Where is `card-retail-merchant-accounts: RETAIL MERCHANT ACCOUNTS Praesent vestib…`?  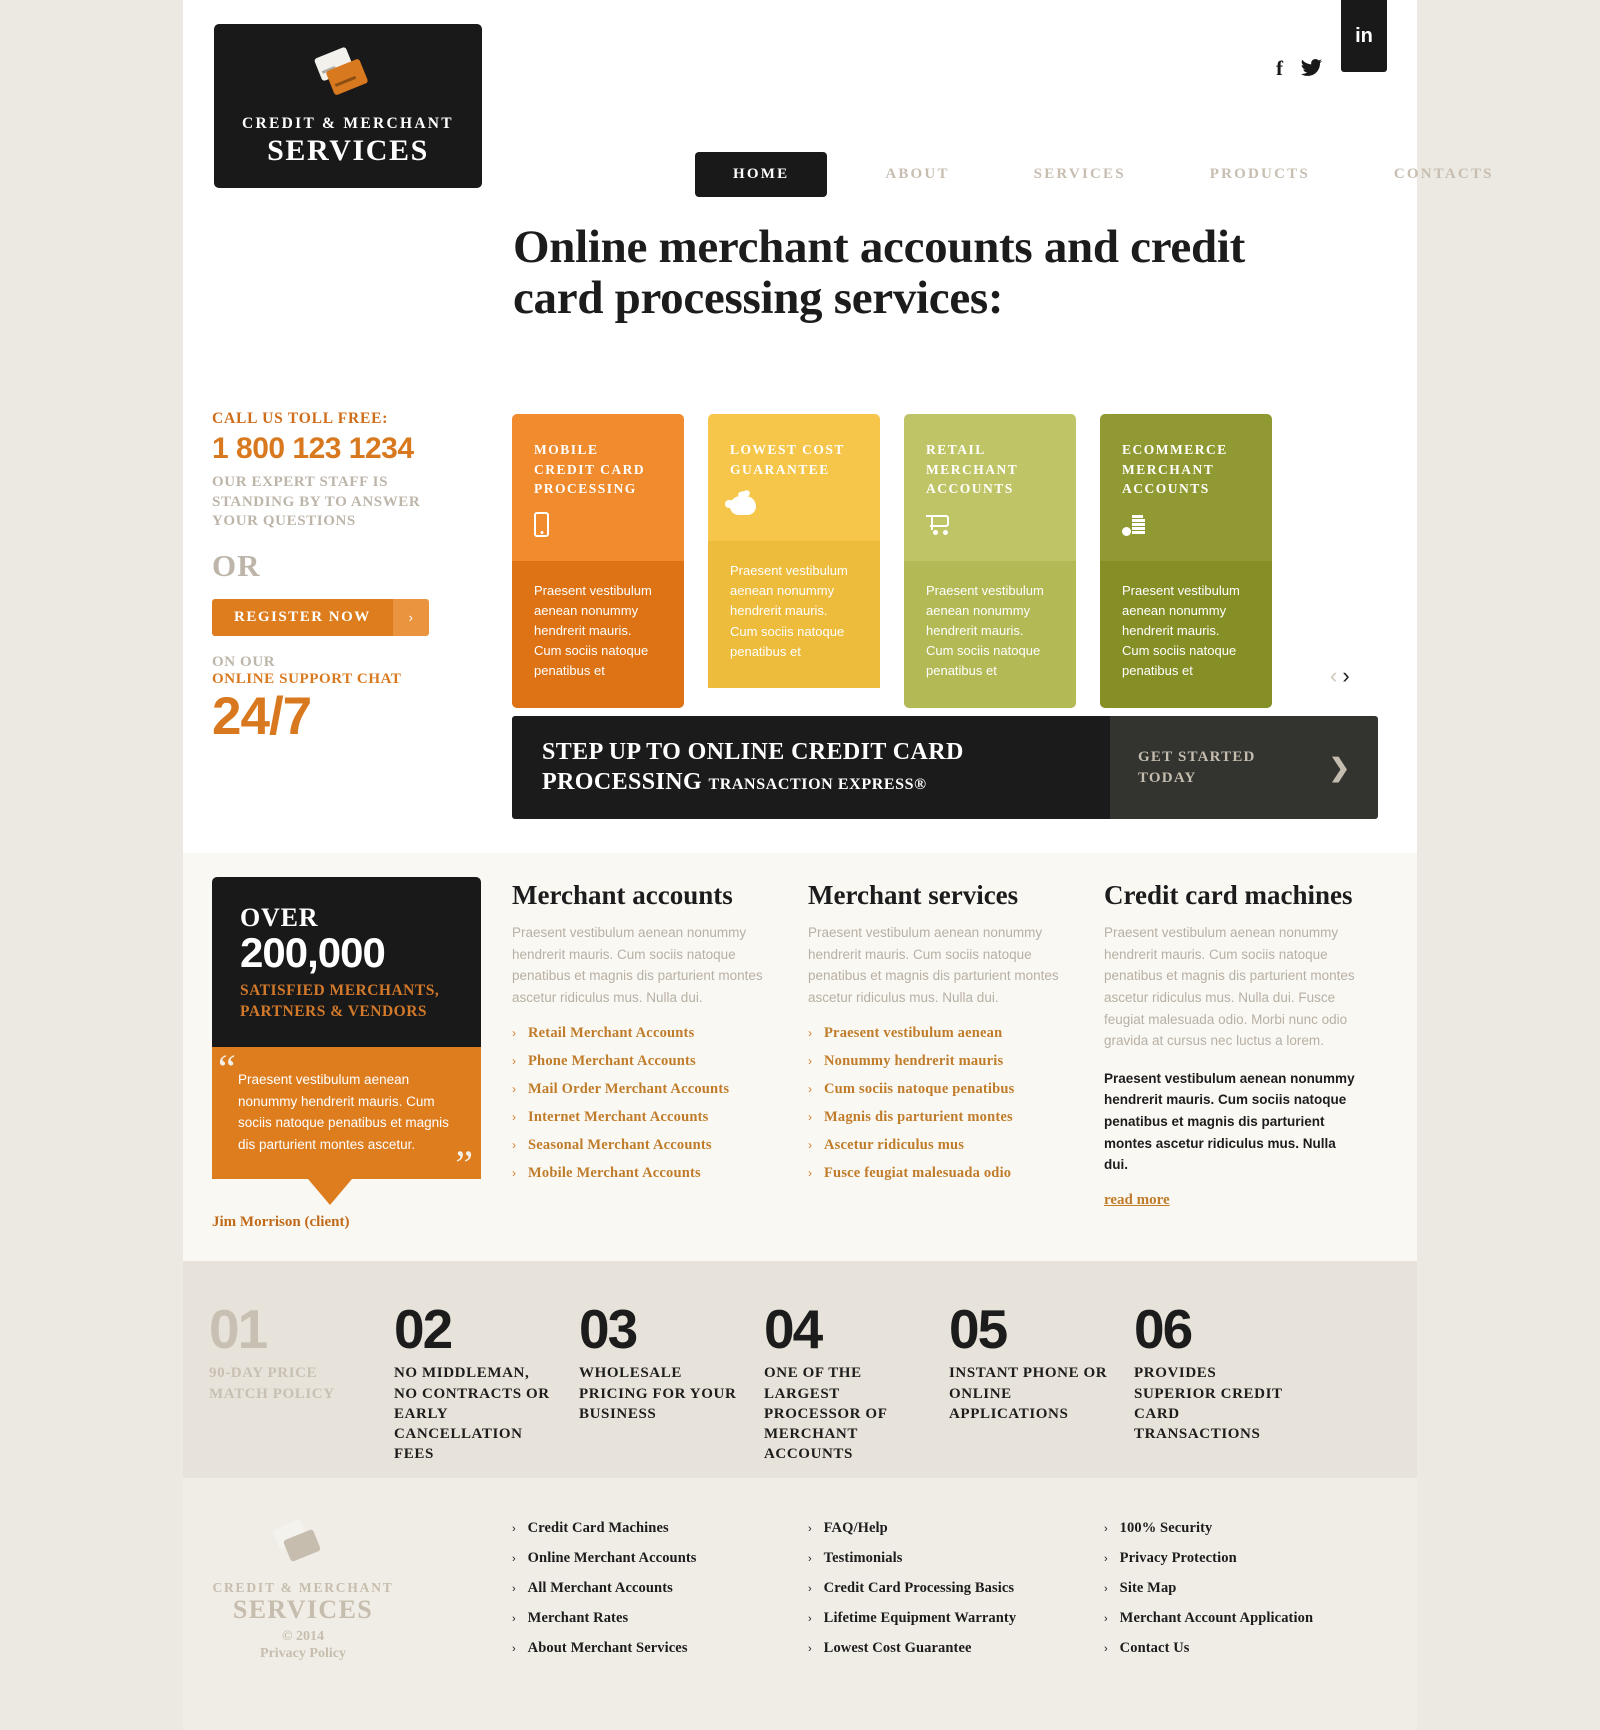
card-retail-merchant-accounts: RETAIL MERCHANT ACCOUNTS Praesent vestib… is located at coordinates (990, 561).